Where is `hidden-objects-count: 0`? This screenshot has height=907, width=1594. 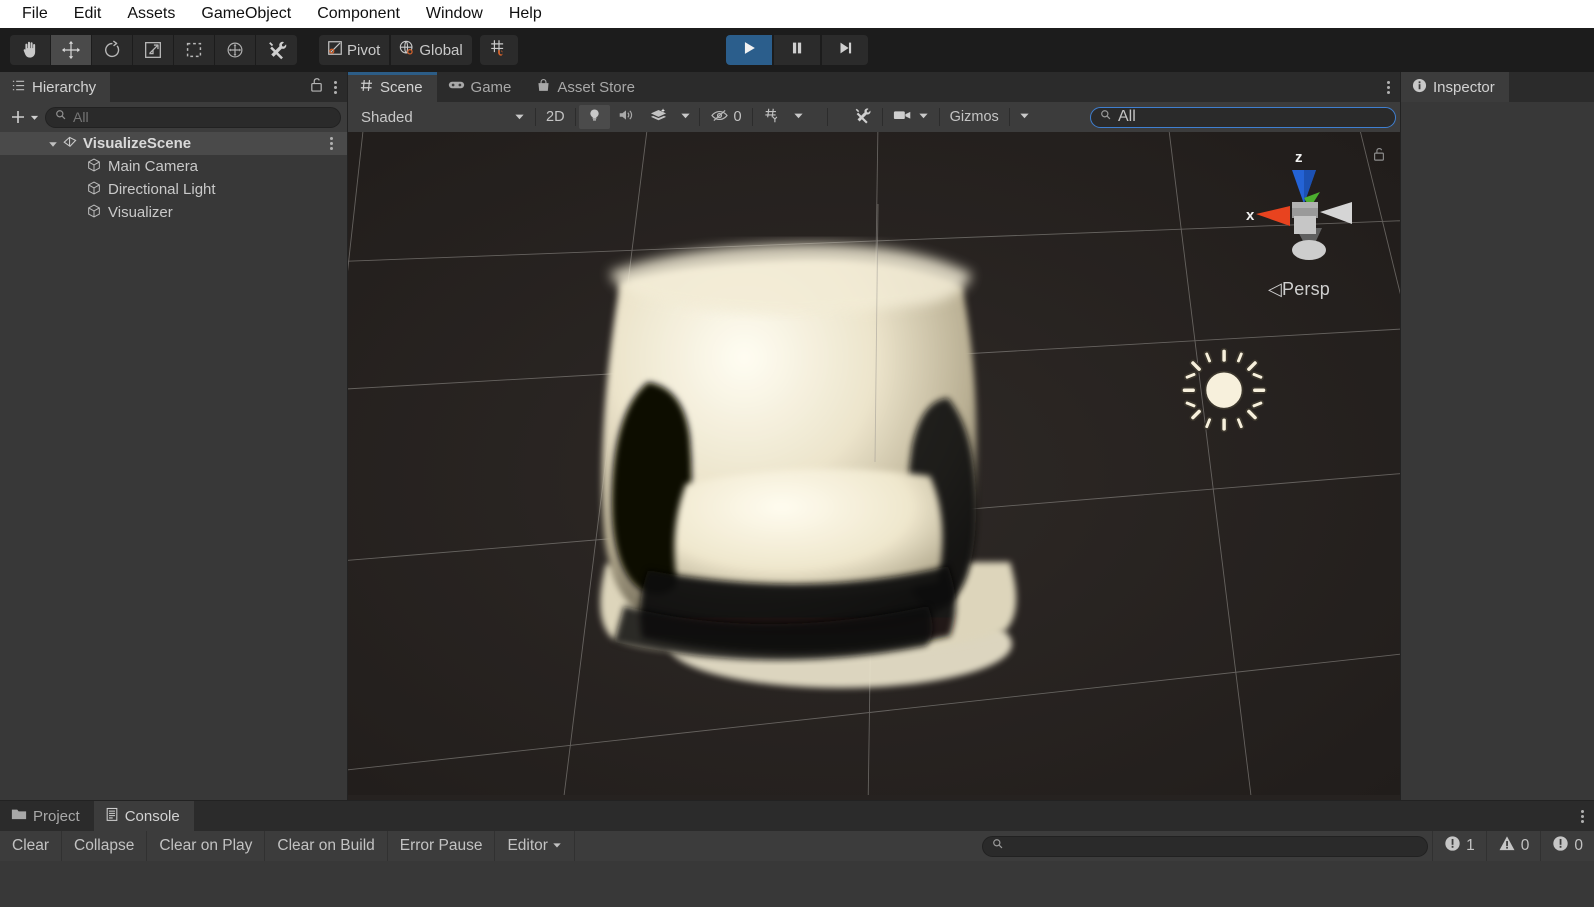 hidden-objects-count: 0 is located at coordinates (737, 117).